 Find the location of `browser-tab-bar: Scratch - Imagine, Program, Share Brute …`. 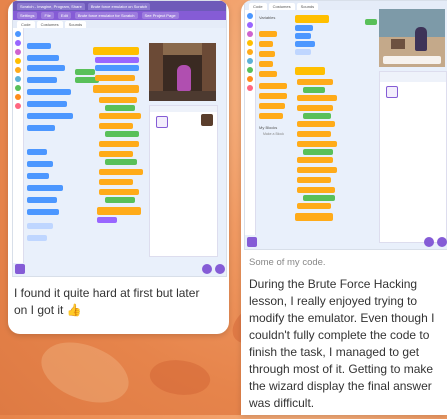

browser-tab-bar: Scratch - Imagine, Program, Share Brute … is located at coordinates (119, 6).